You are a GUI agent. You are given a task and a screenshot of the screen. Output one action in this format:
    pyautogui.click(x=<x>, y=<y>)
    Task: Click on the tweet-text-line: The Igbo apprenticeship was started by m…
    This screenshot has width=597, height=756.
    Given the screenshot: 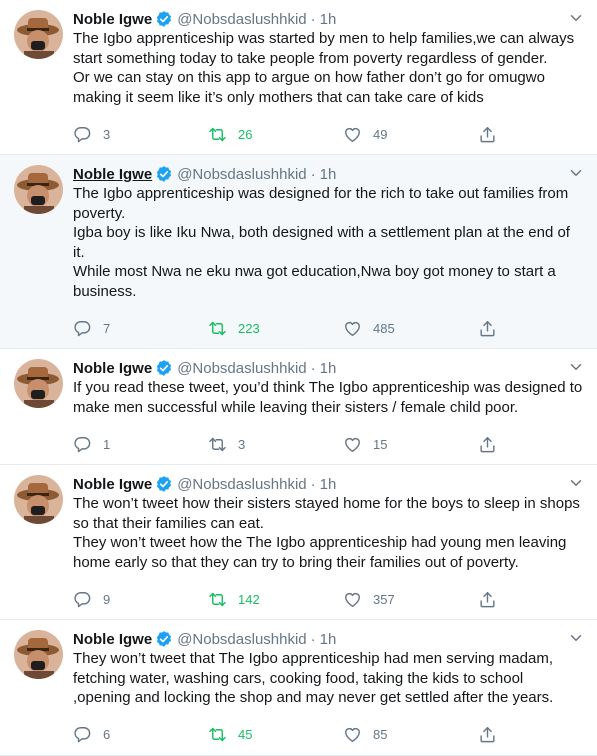 What is the action you would take?
    pyautogui.click(x=324, y=48)
    